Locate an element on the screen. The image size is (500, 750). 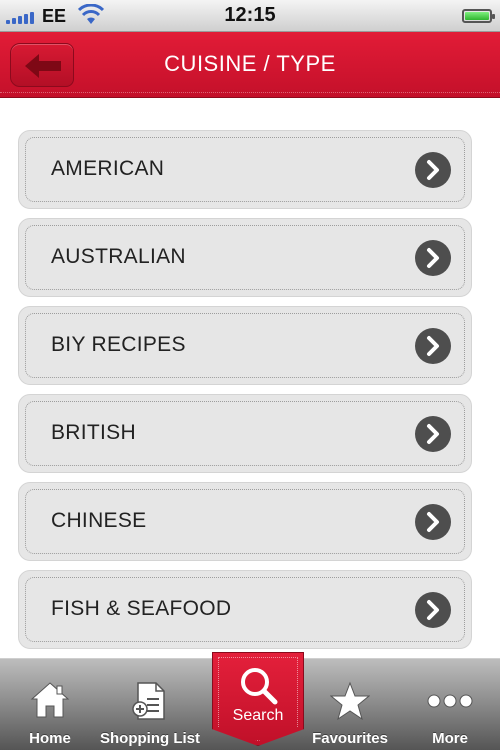
list-item: AMERICAN is located at coordinates (245, 169).